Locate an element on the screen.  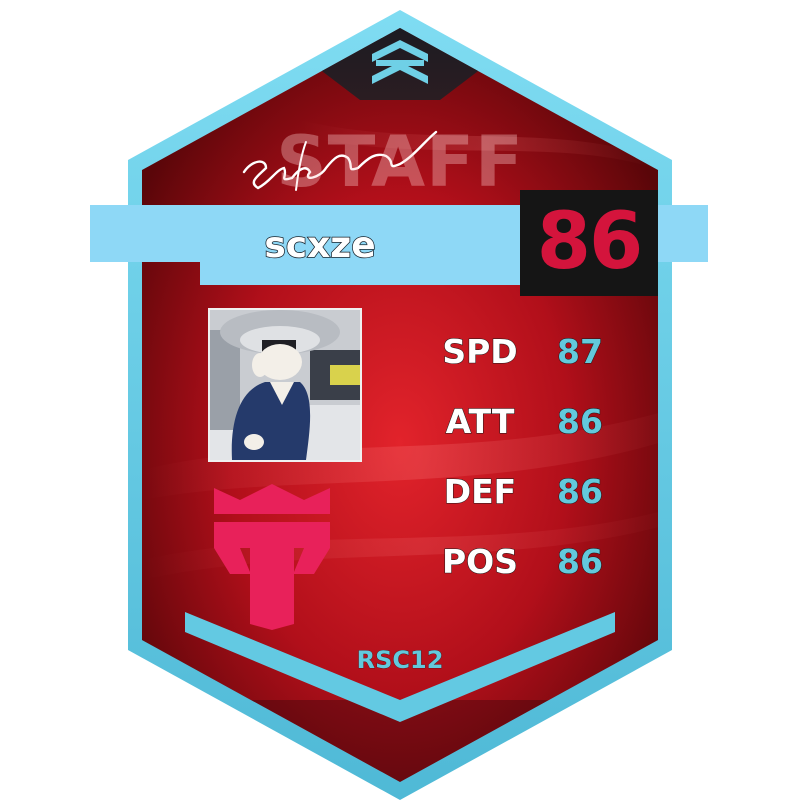
season-label: RSC12 is located at coordinates (400, 660).